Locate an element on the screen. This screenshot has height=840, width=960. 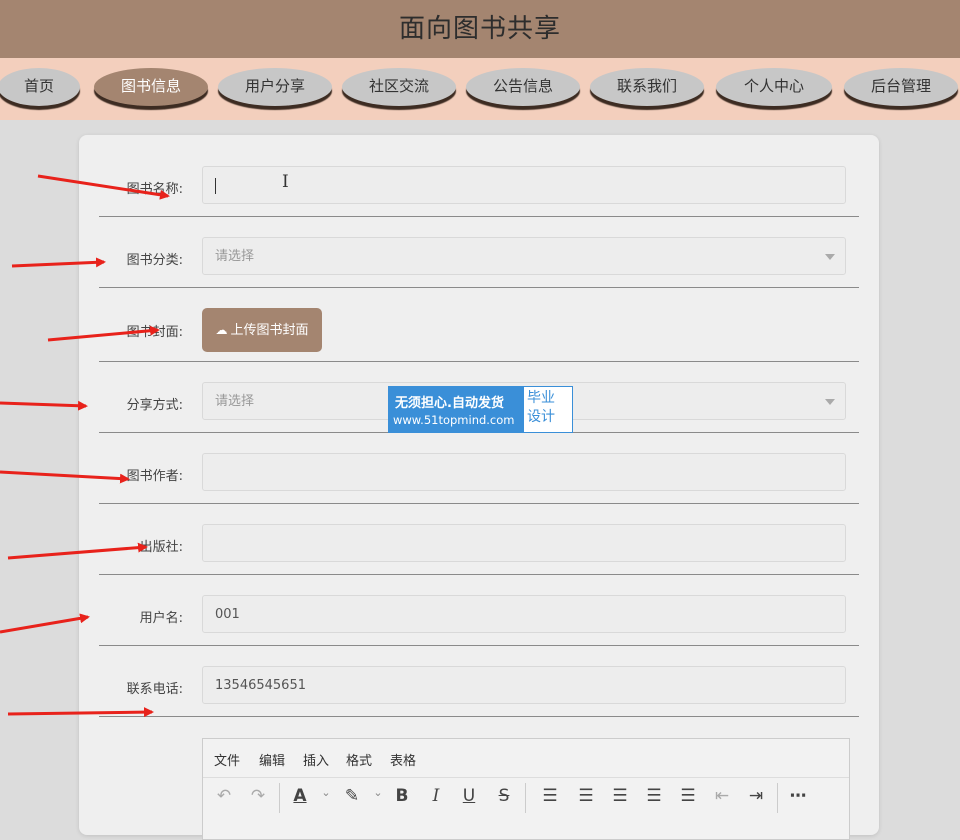
annotation-arrows is located at coordinates (85, 446).